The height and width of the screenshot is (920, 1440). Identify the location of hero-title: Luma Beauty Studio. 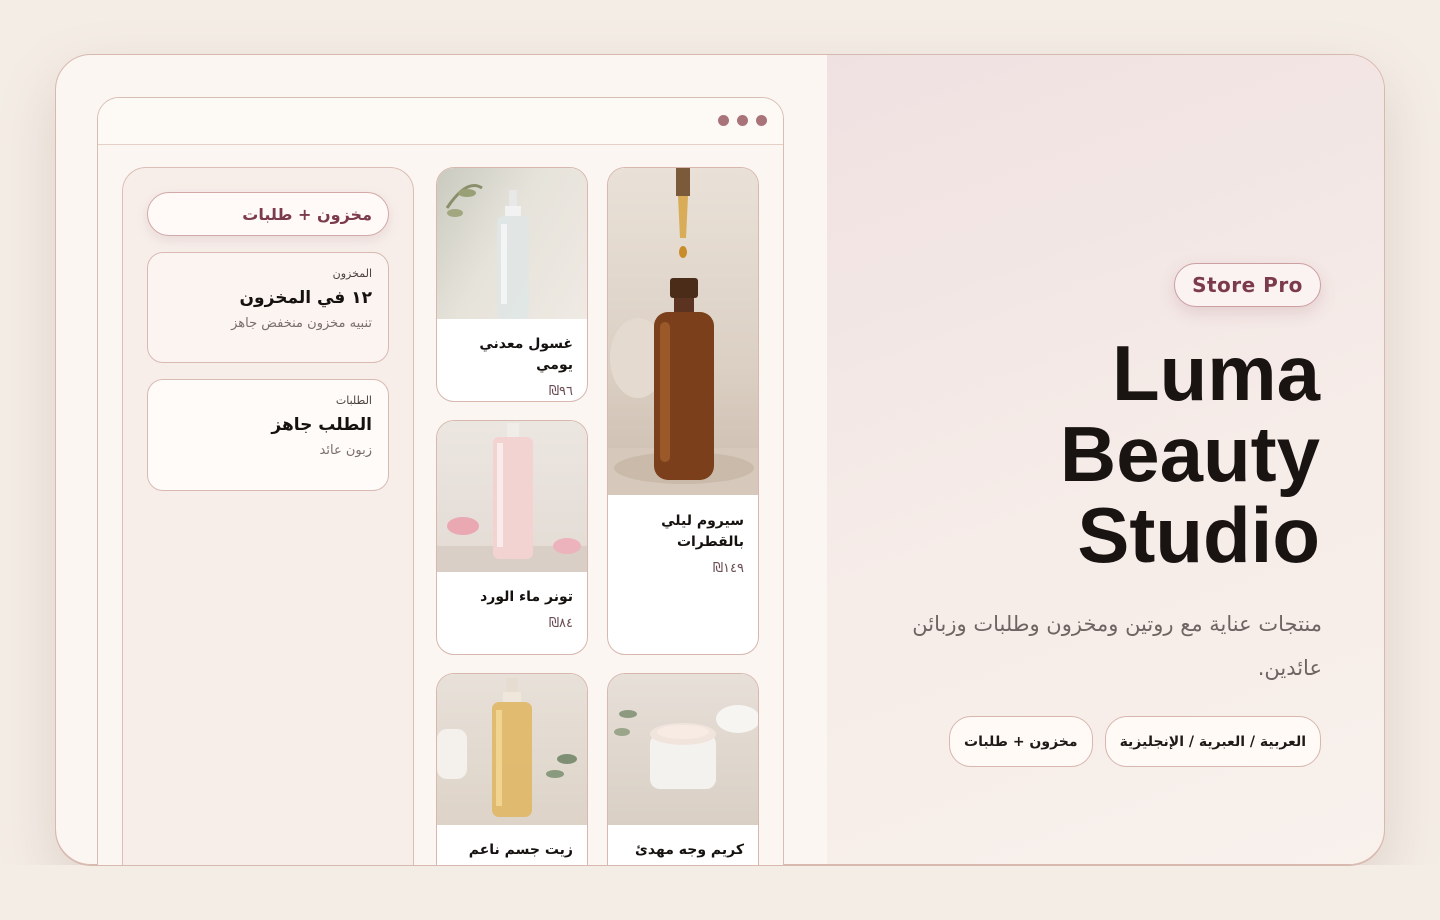
(1110, 454).